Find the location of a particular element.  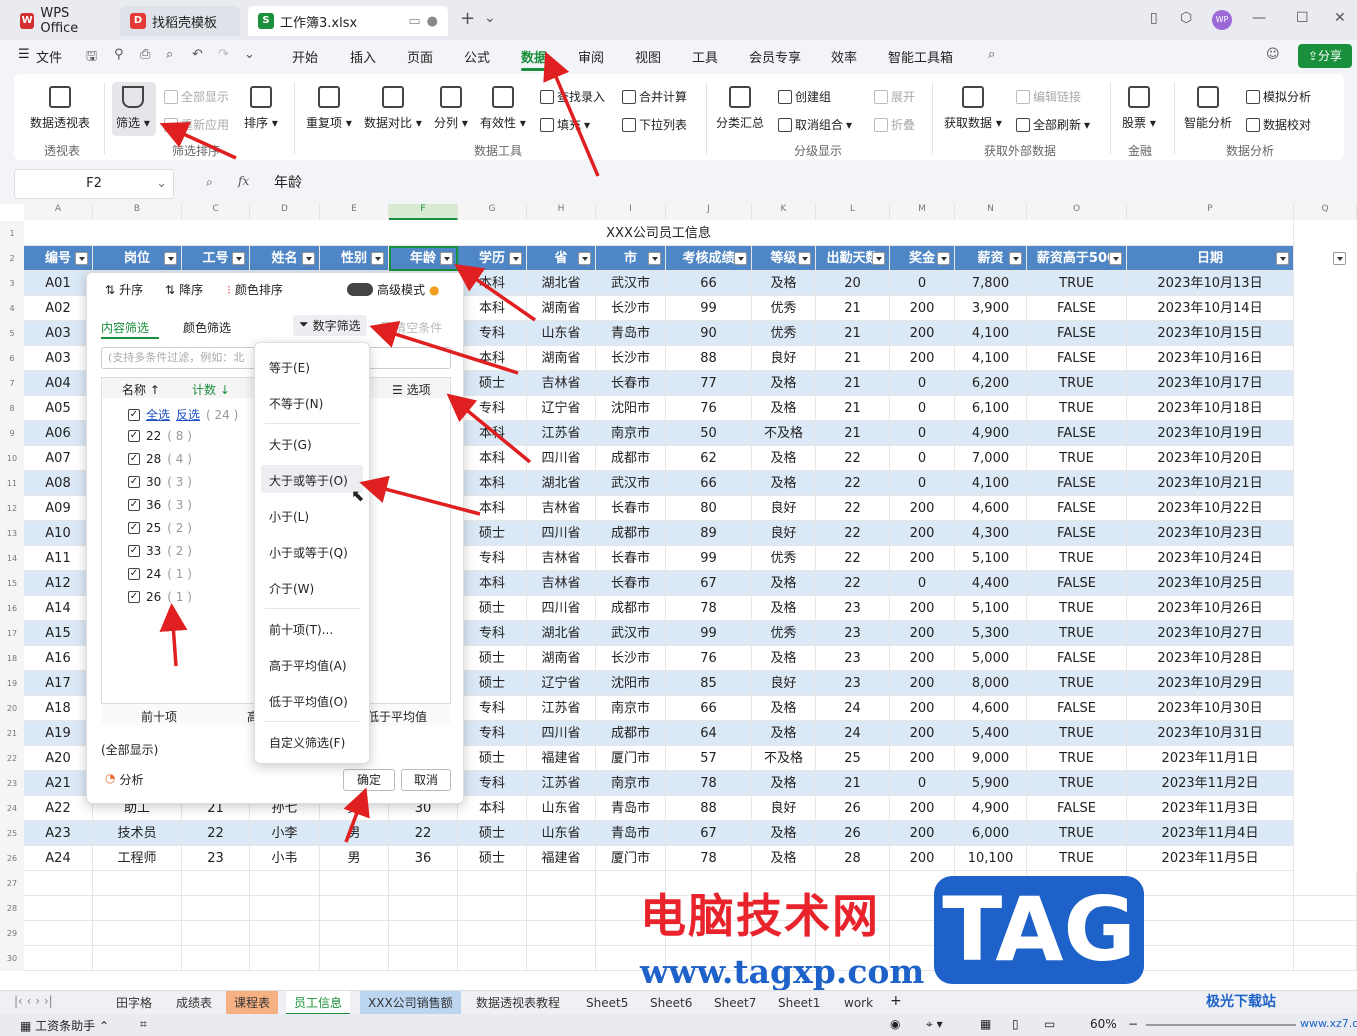

table-cell: 4,400 is located at coordinates (991, 583).